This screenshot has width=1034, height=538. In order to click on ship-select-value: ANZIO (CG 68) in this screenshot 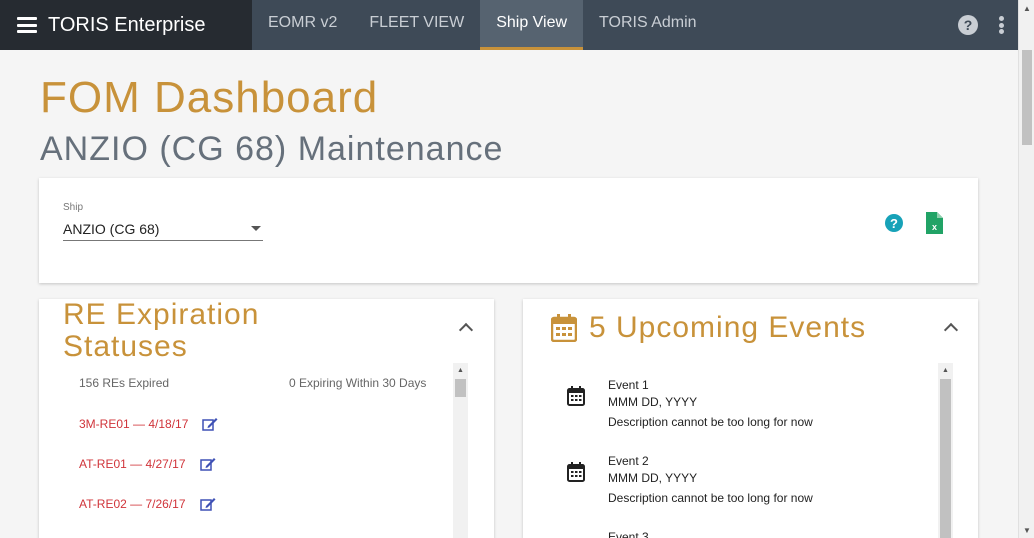, I will do `click(111, 229)`.